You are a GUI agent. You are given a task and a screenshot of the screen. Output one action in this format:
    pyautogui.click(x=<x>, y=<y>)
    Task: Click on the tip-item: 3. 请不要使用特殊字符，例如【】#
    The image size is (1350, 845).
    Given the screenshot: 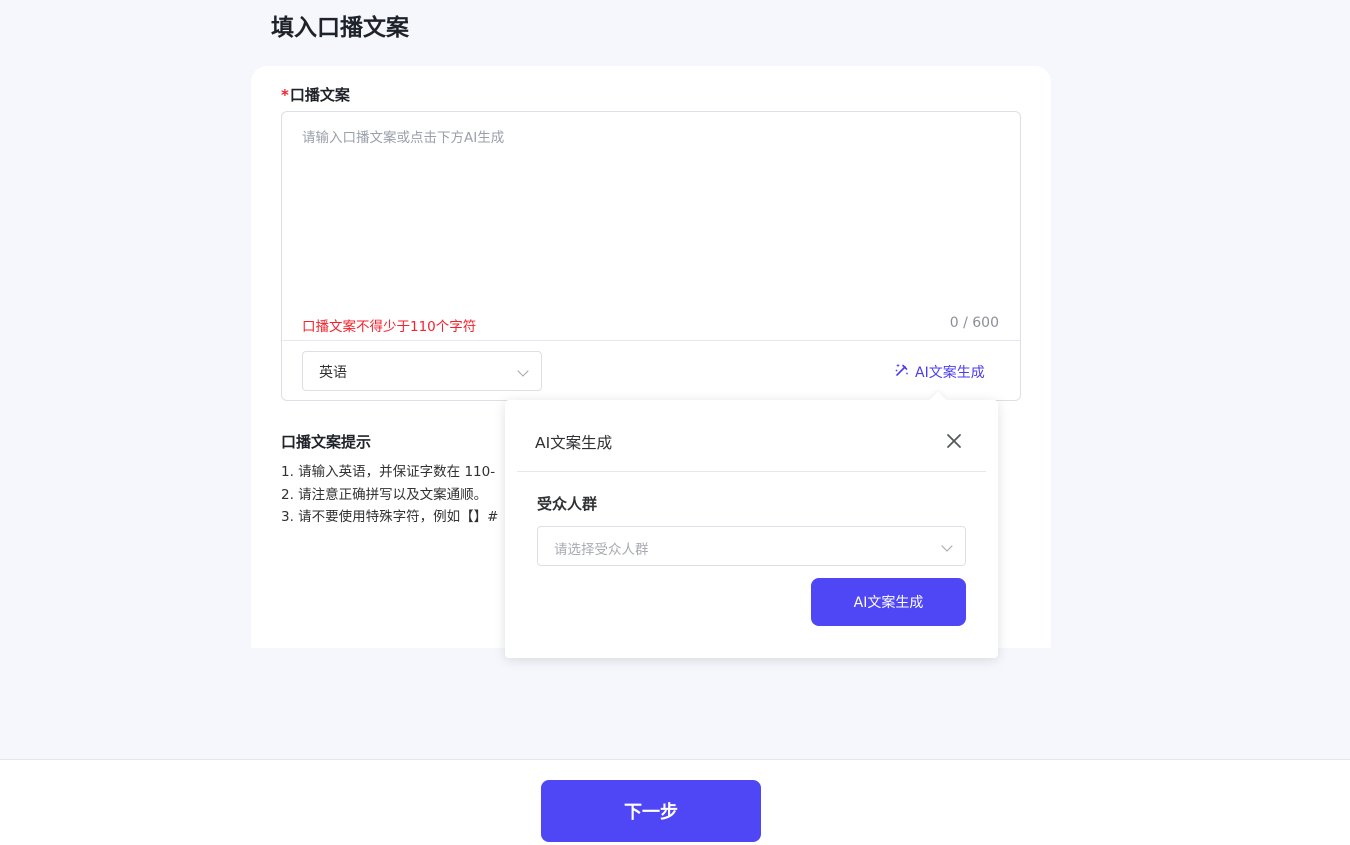 What is the action you would take?
    pyautogui.click(x=390, y=517)
    